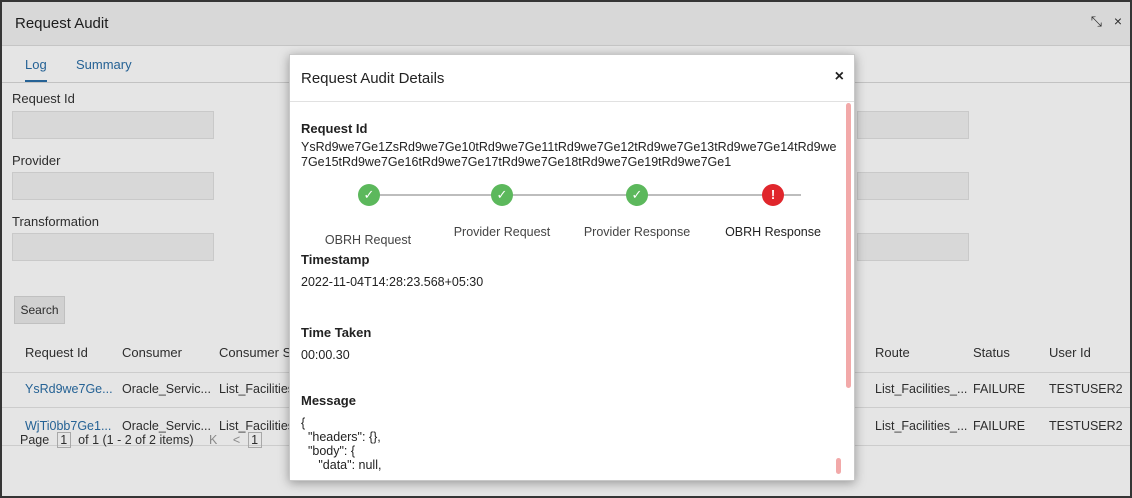  What do you see at coordinates (152, 352) in the screenshot?
I see `column-header-consumer: Consumer` at bounding box center [152, 352].